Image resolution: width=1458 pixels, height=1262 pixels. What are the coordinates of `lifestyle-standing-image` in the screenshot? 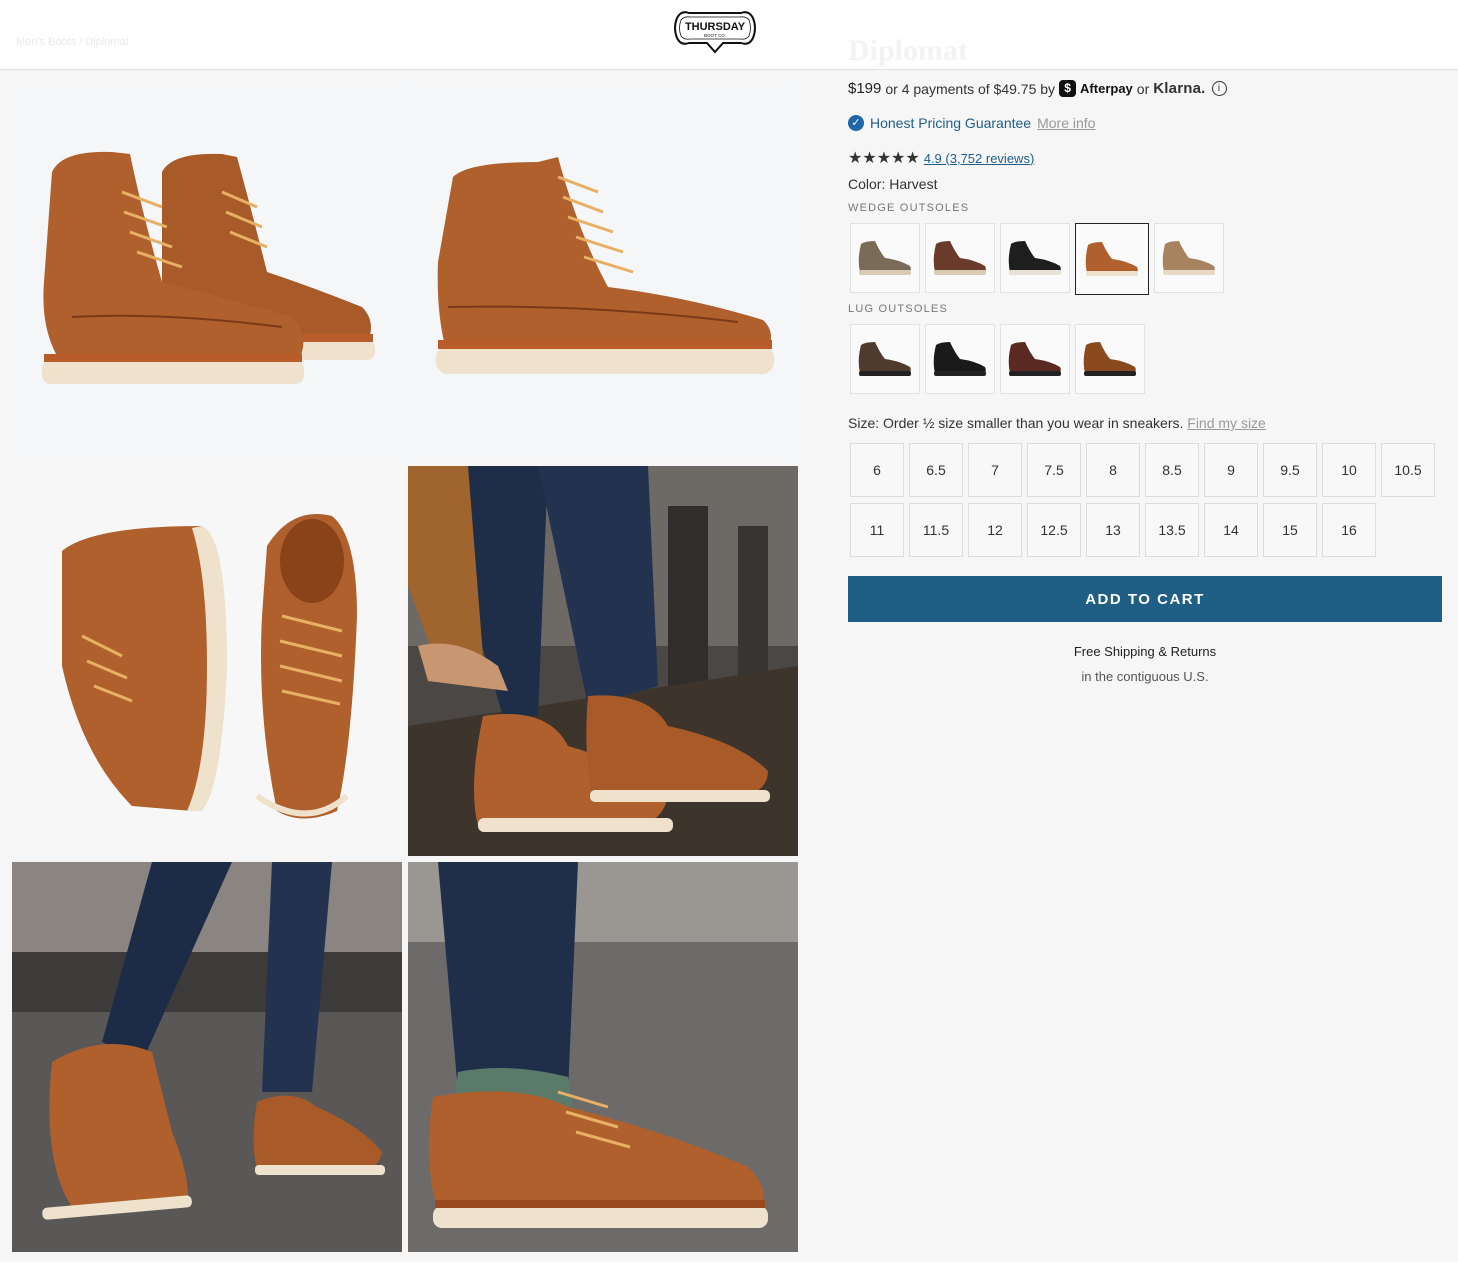 It's located at (603, 1057).